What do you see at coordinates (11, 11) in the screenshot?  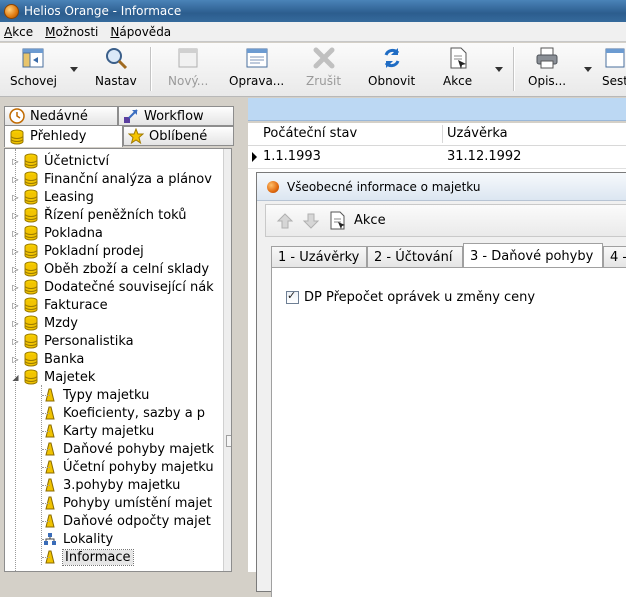 I see `helios-app-icon` at bounding box center [11, 11].